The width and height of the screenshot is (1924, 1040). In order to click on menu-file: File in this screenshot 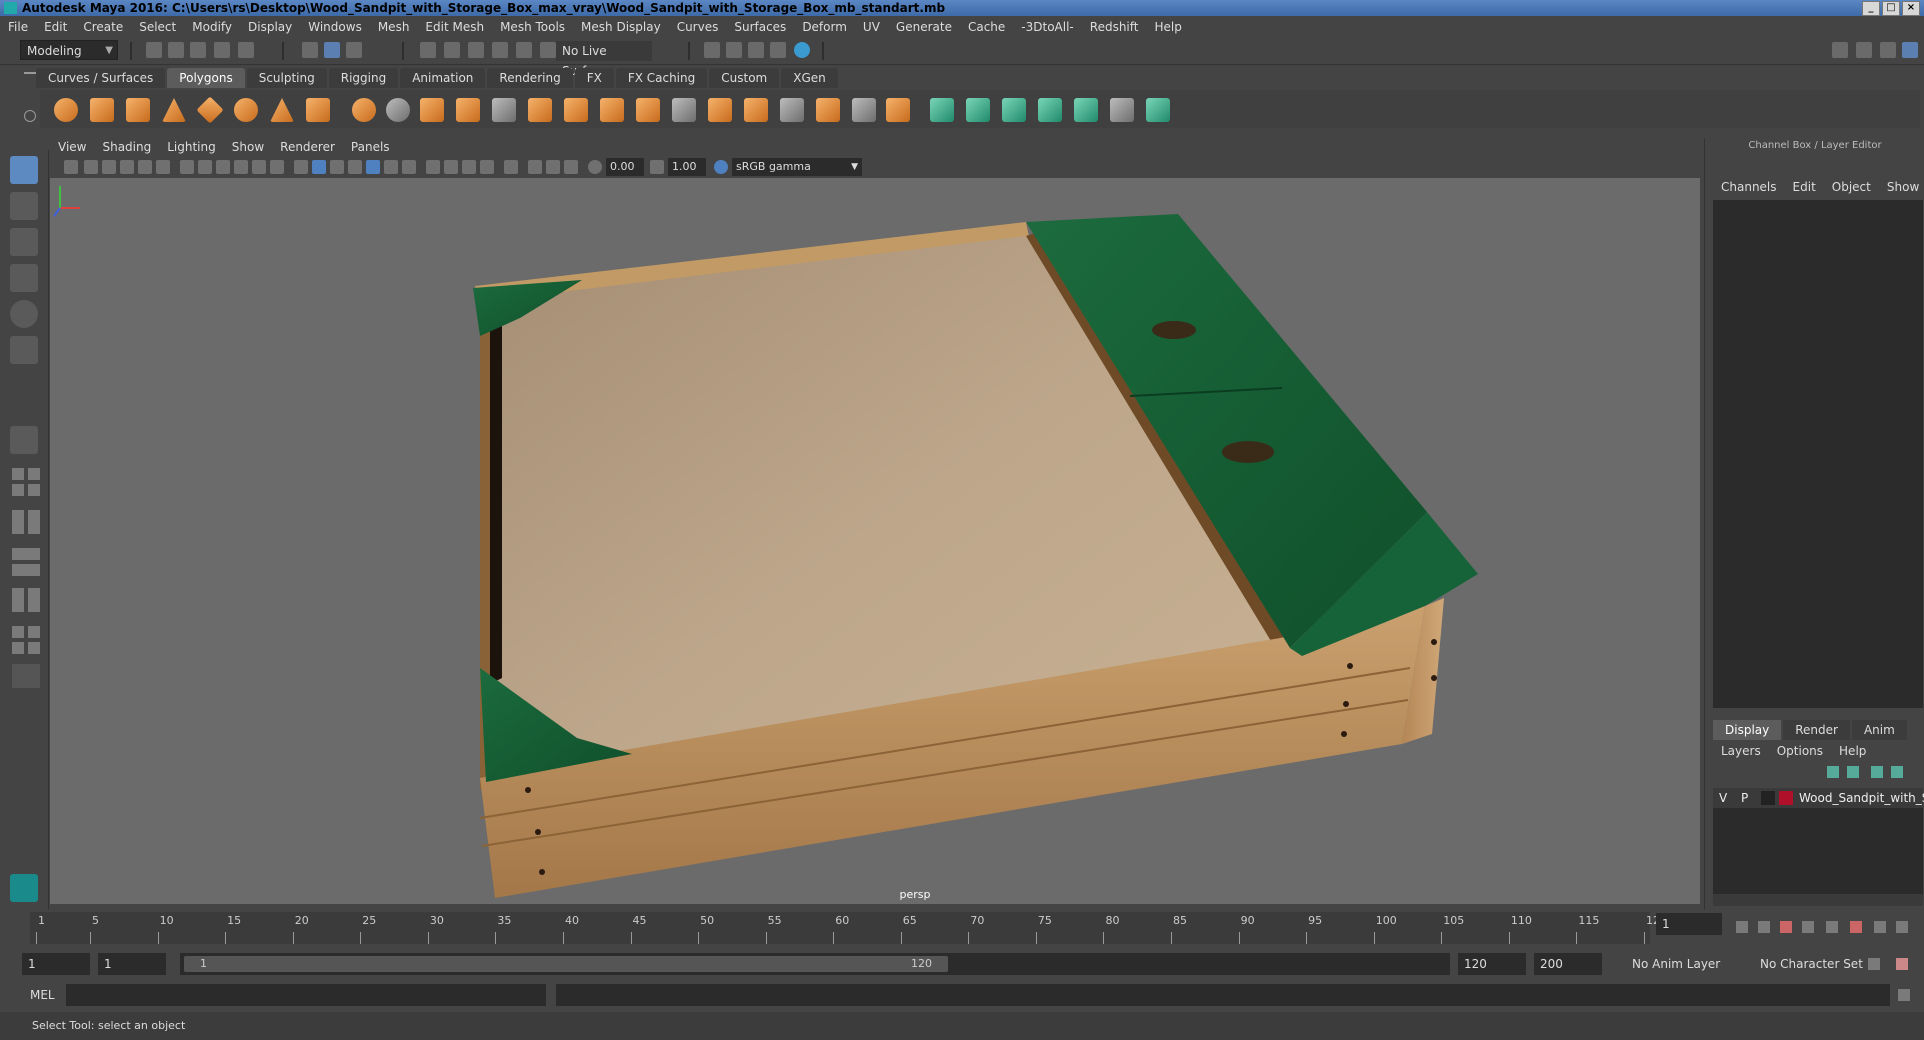, I will do `click(18, 27)`.